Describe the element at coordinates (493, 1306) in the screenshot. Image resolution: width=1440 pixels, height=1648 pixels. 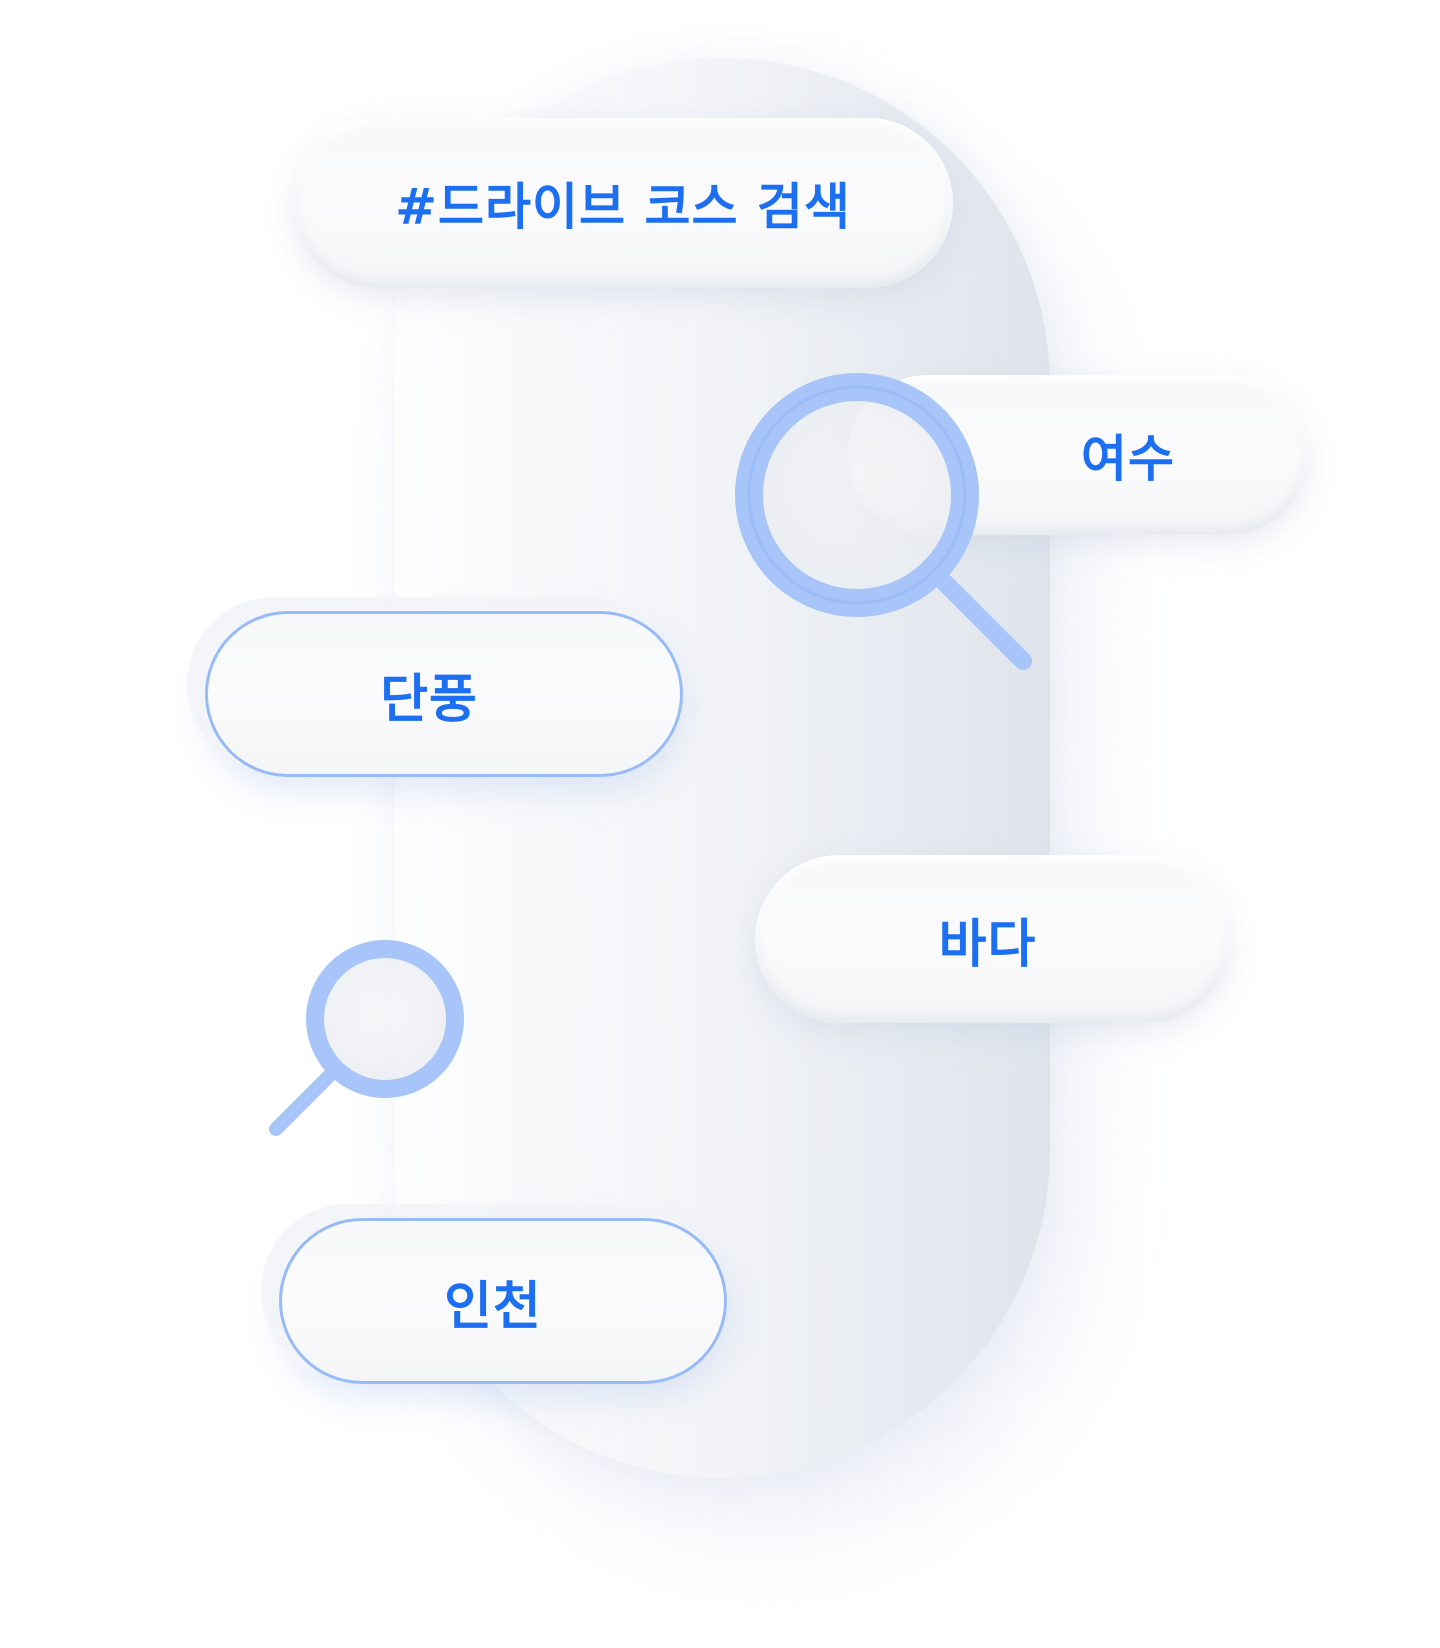
I see `keyword-text-incheon: 인천` at that location.